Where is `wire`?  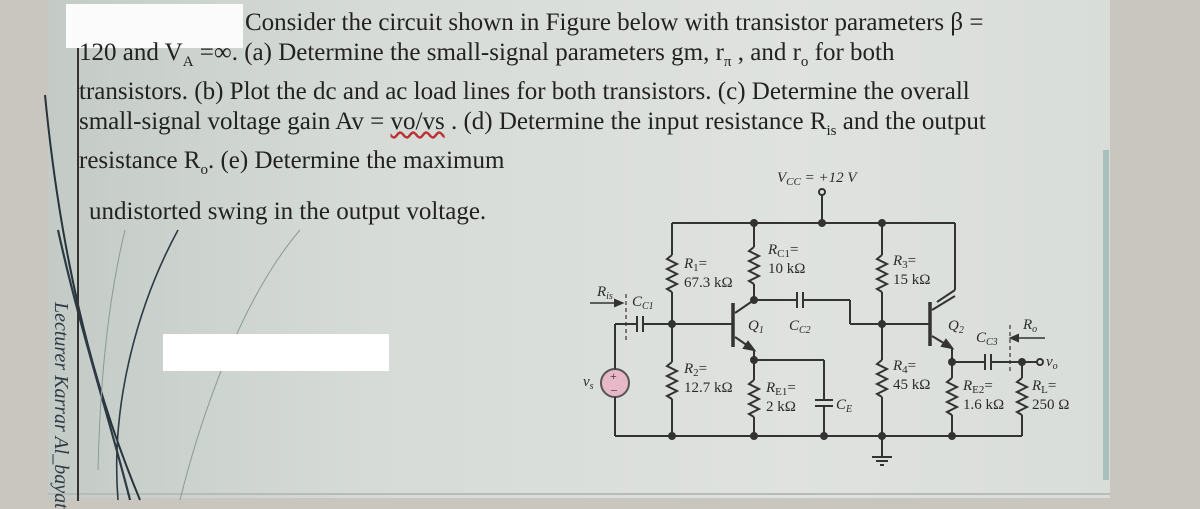 wire is located at coordinates (946, 296).